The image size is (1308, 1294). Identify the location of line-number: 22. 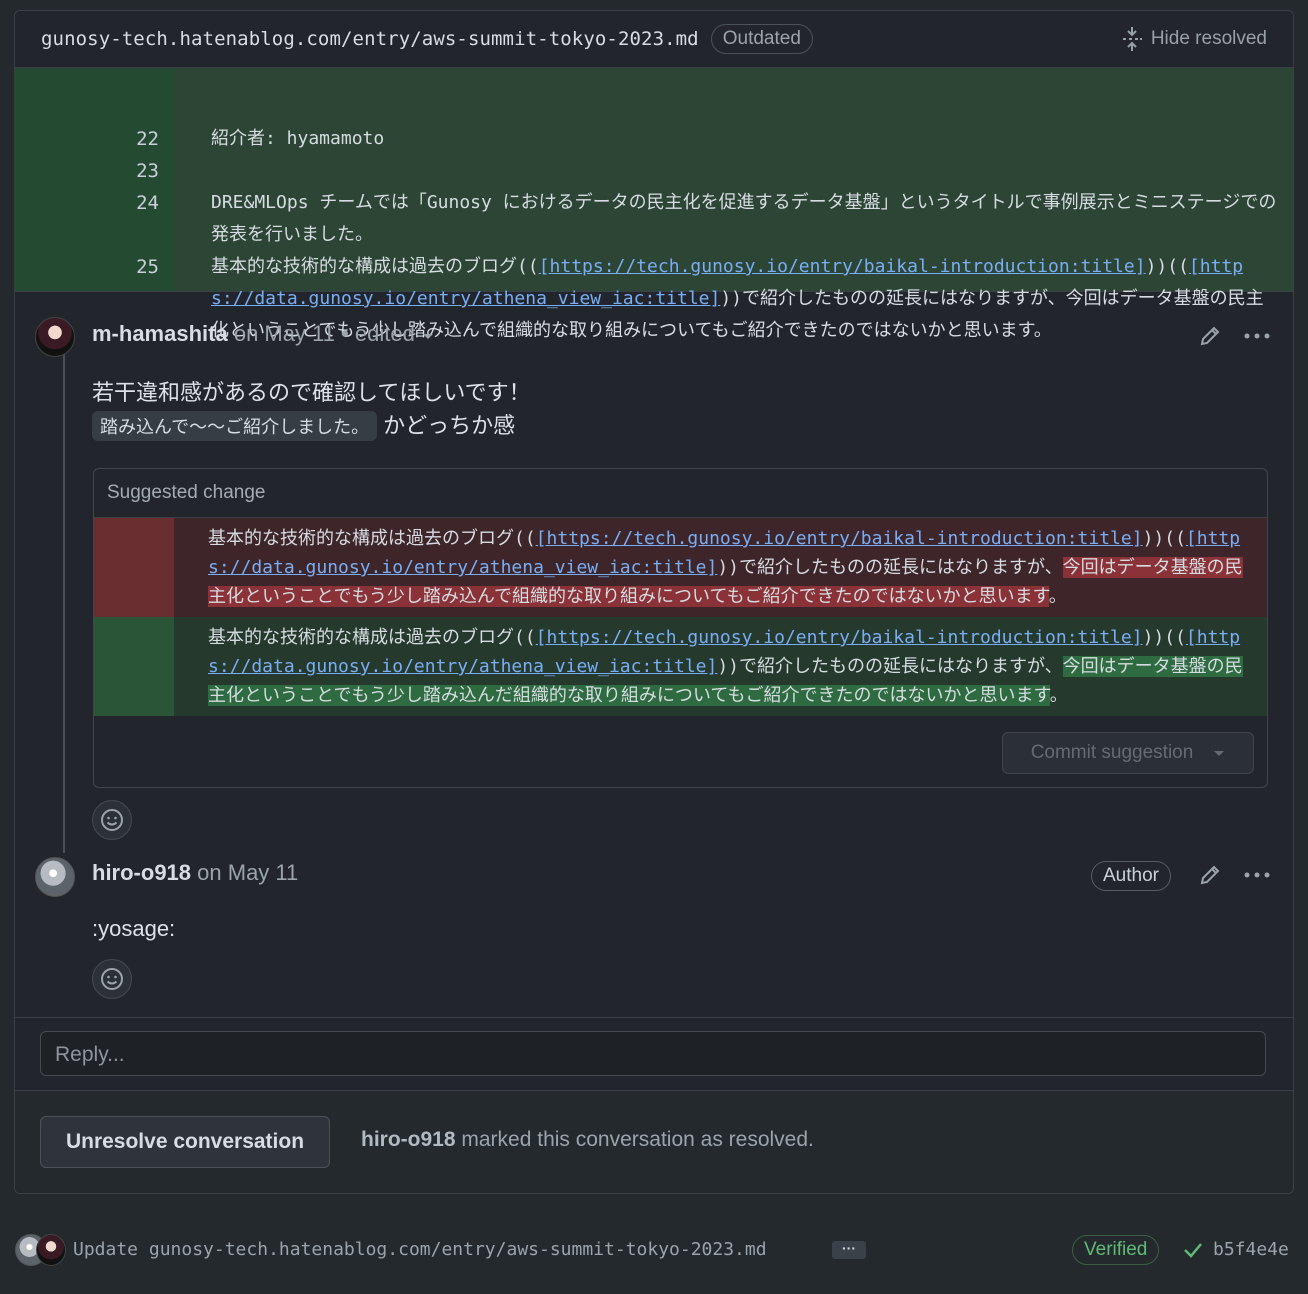
(137, 139).